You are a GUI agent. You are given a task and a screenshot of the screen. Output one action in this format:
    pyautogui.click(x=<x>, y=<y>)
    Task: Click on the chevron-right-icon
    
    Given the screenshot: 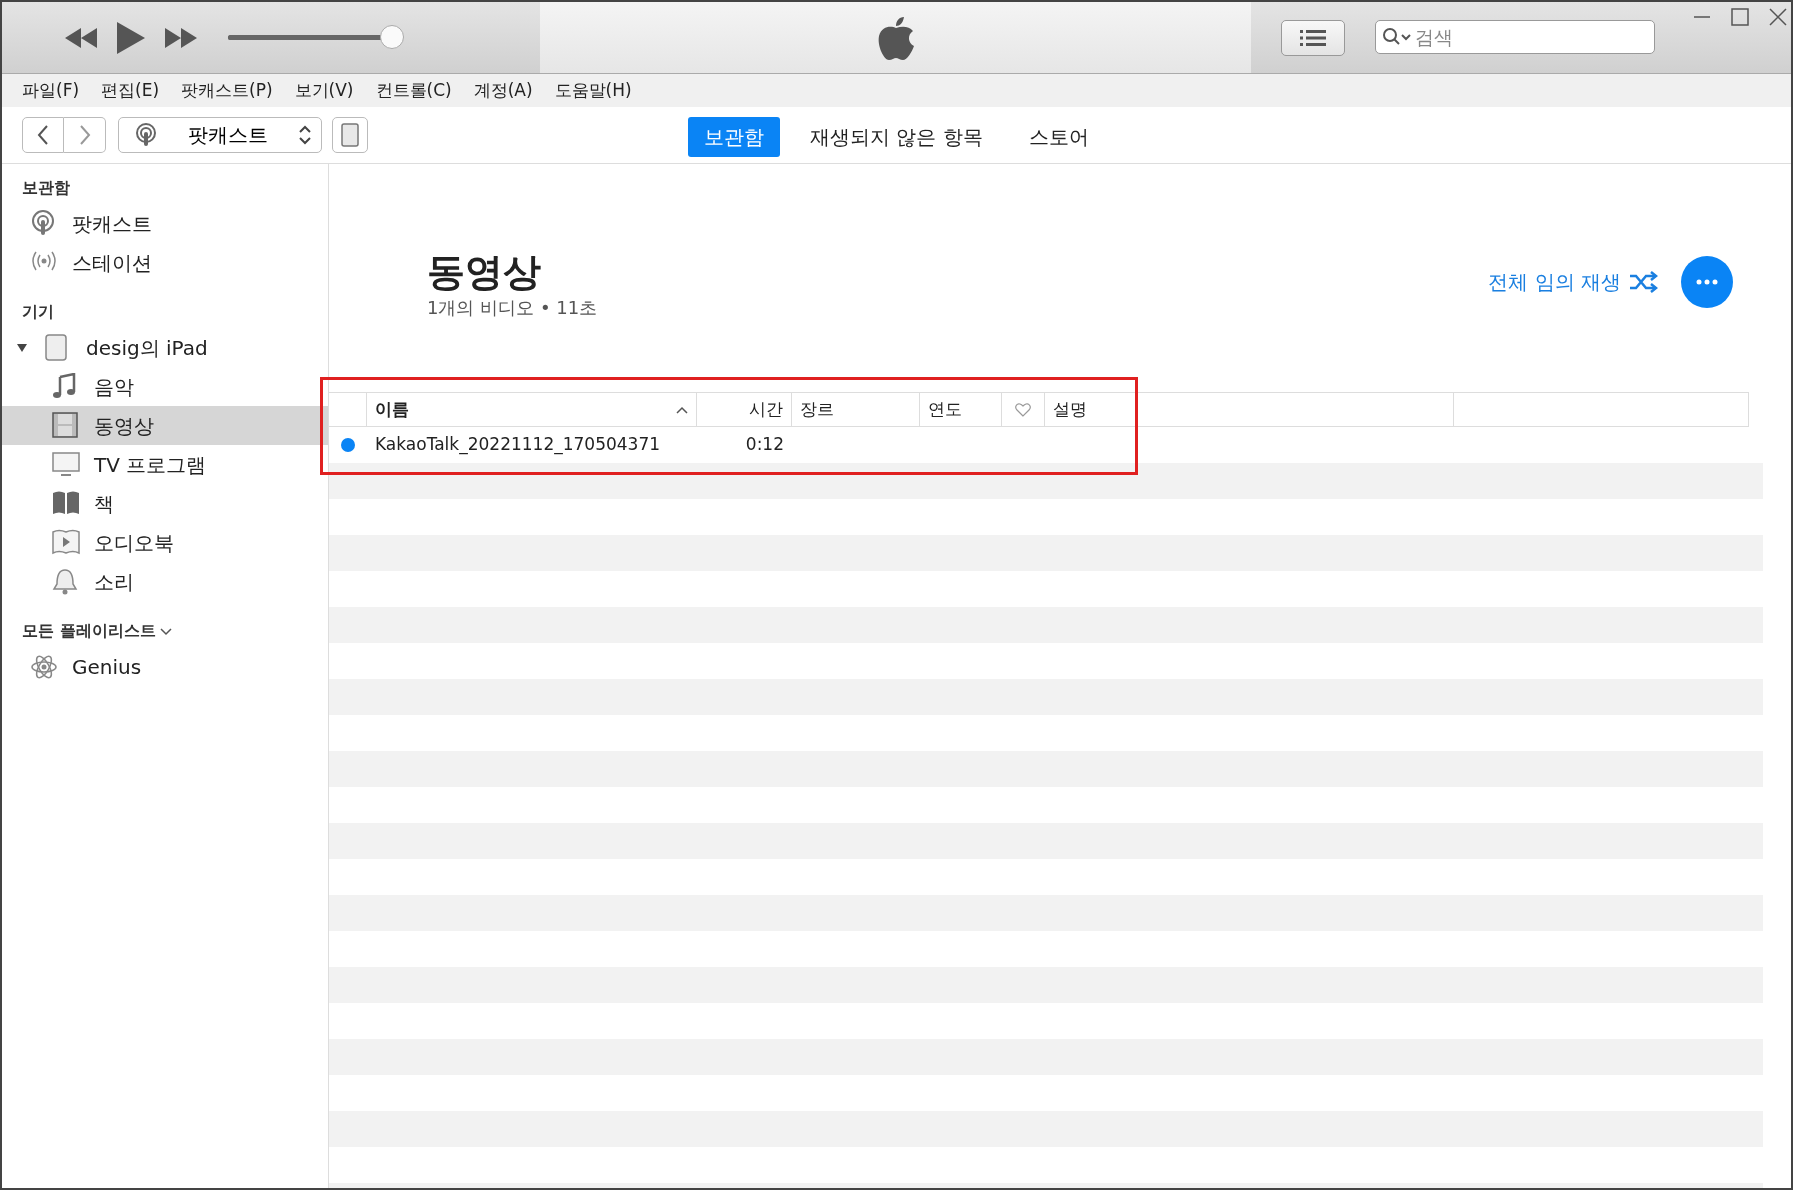 What is the action you would take?
    pyautogui.click(x=84, y=135)
    